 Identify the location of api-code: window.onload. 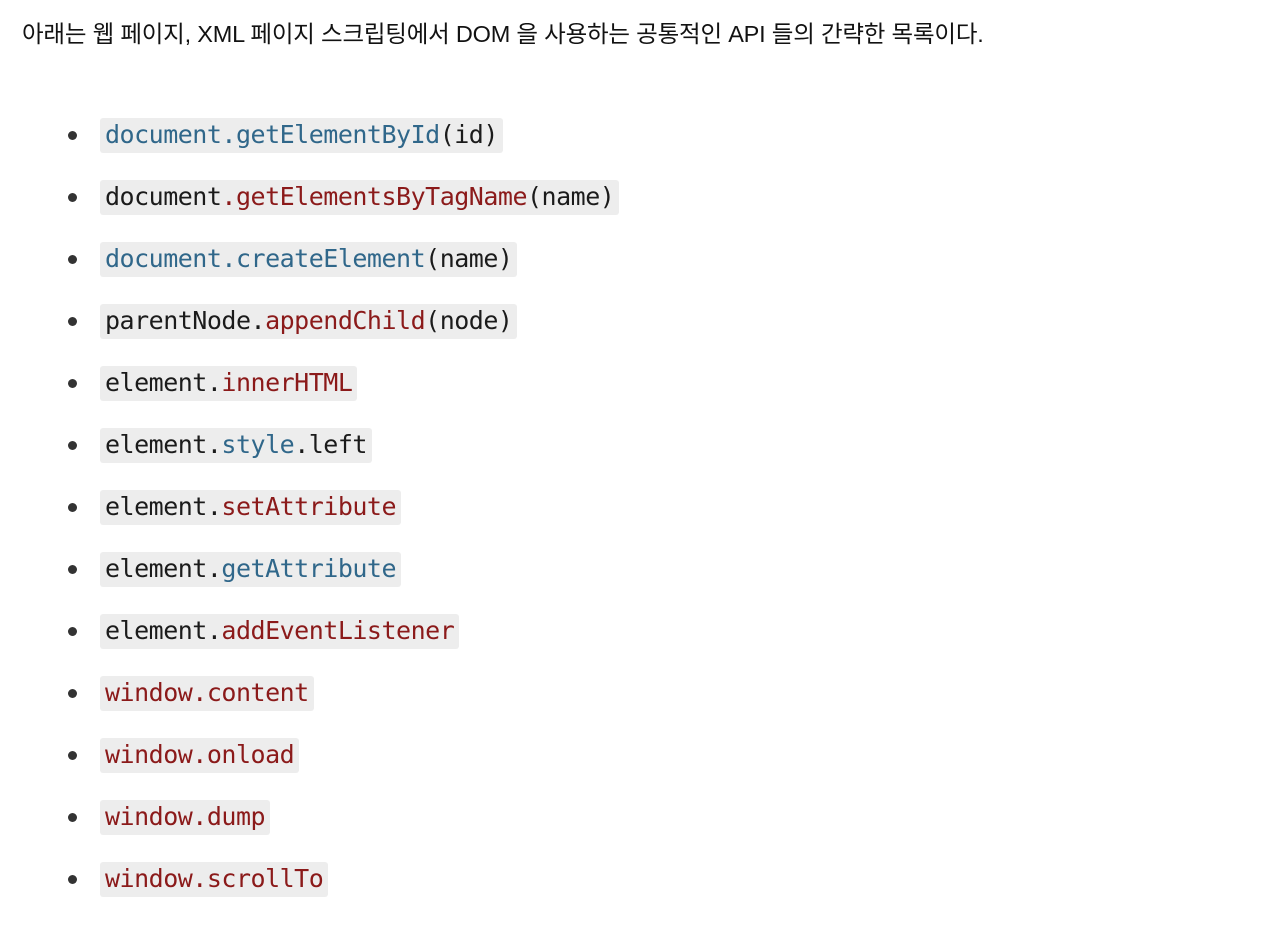
(200, 755).